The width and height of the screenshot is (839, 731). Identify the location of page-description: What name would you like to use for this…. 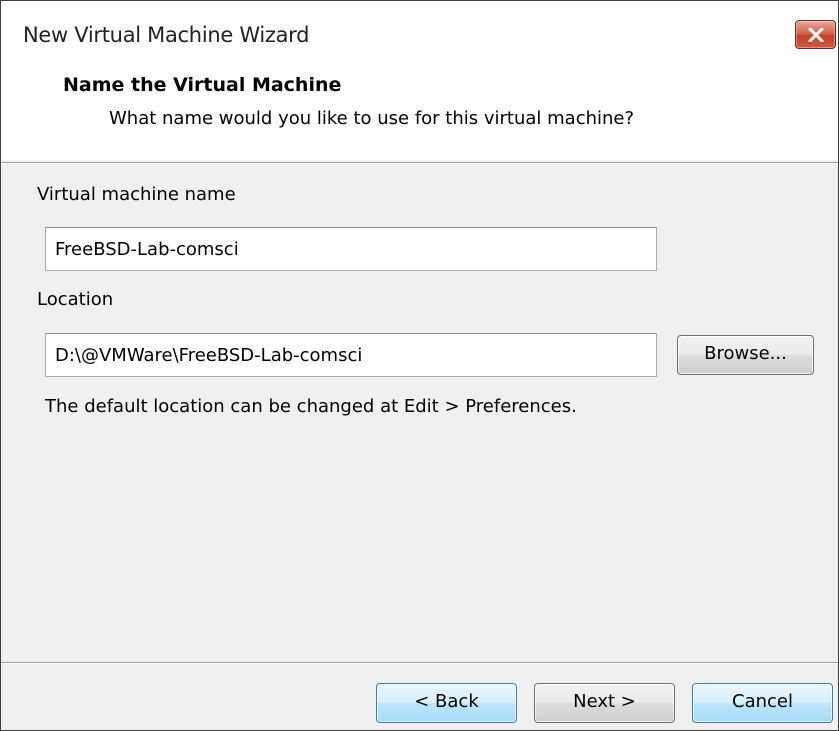
(372, 118).